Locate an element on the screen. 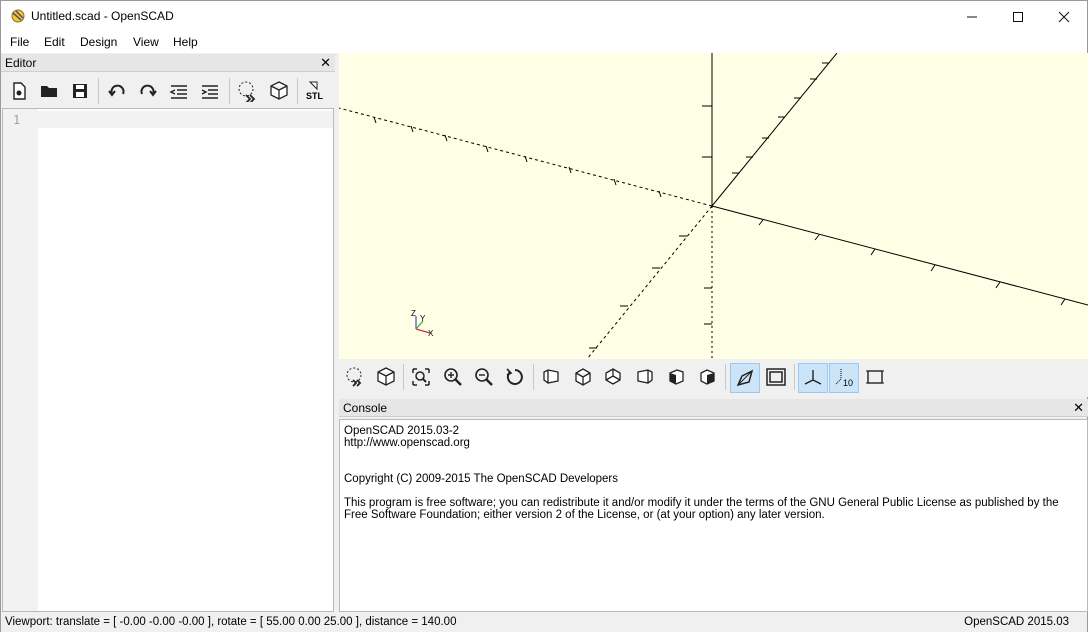 Image resolution: width=1088 pixels, height=632 pixels. orthogonal-button is located at coordinates (776, 377).